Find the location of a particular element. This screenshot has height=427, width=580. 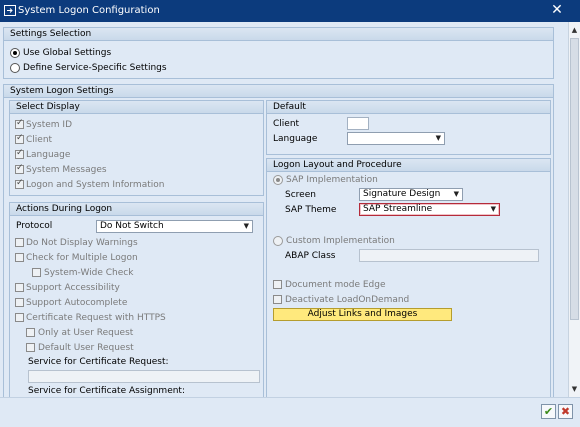

check-multiple-logon-label: Check for Multiple Logon is located at coordinates (82, 258).